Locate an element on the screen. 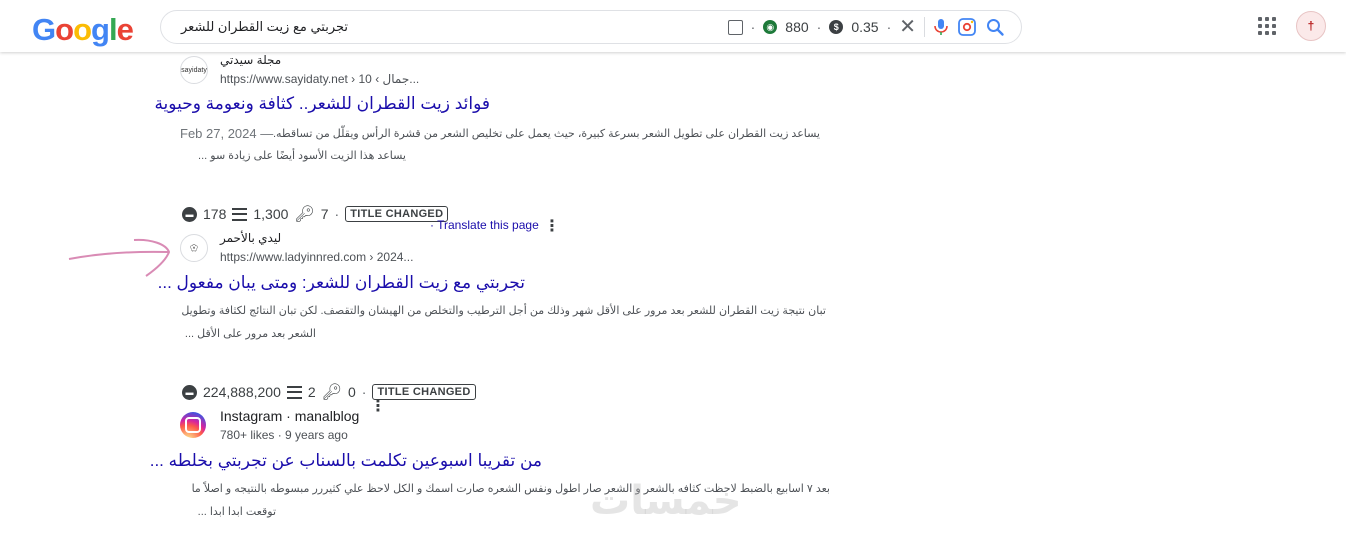 The image size is (1346, 533). search-icon is located at coordinates (995, 27).